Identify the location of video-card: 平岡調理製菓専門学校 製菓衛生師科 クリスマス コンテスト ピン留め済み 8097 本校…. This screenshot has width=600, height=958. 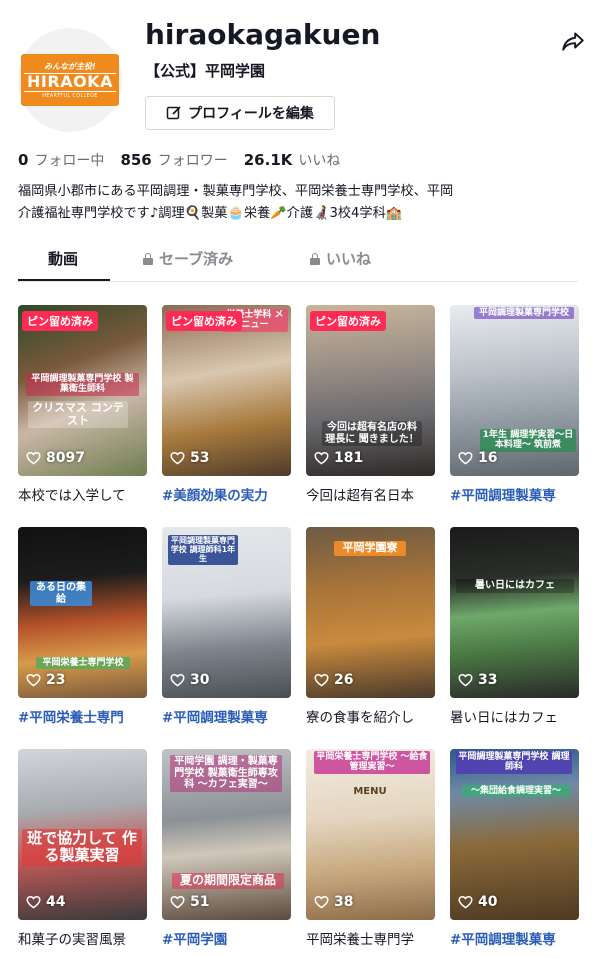
(82, 404).